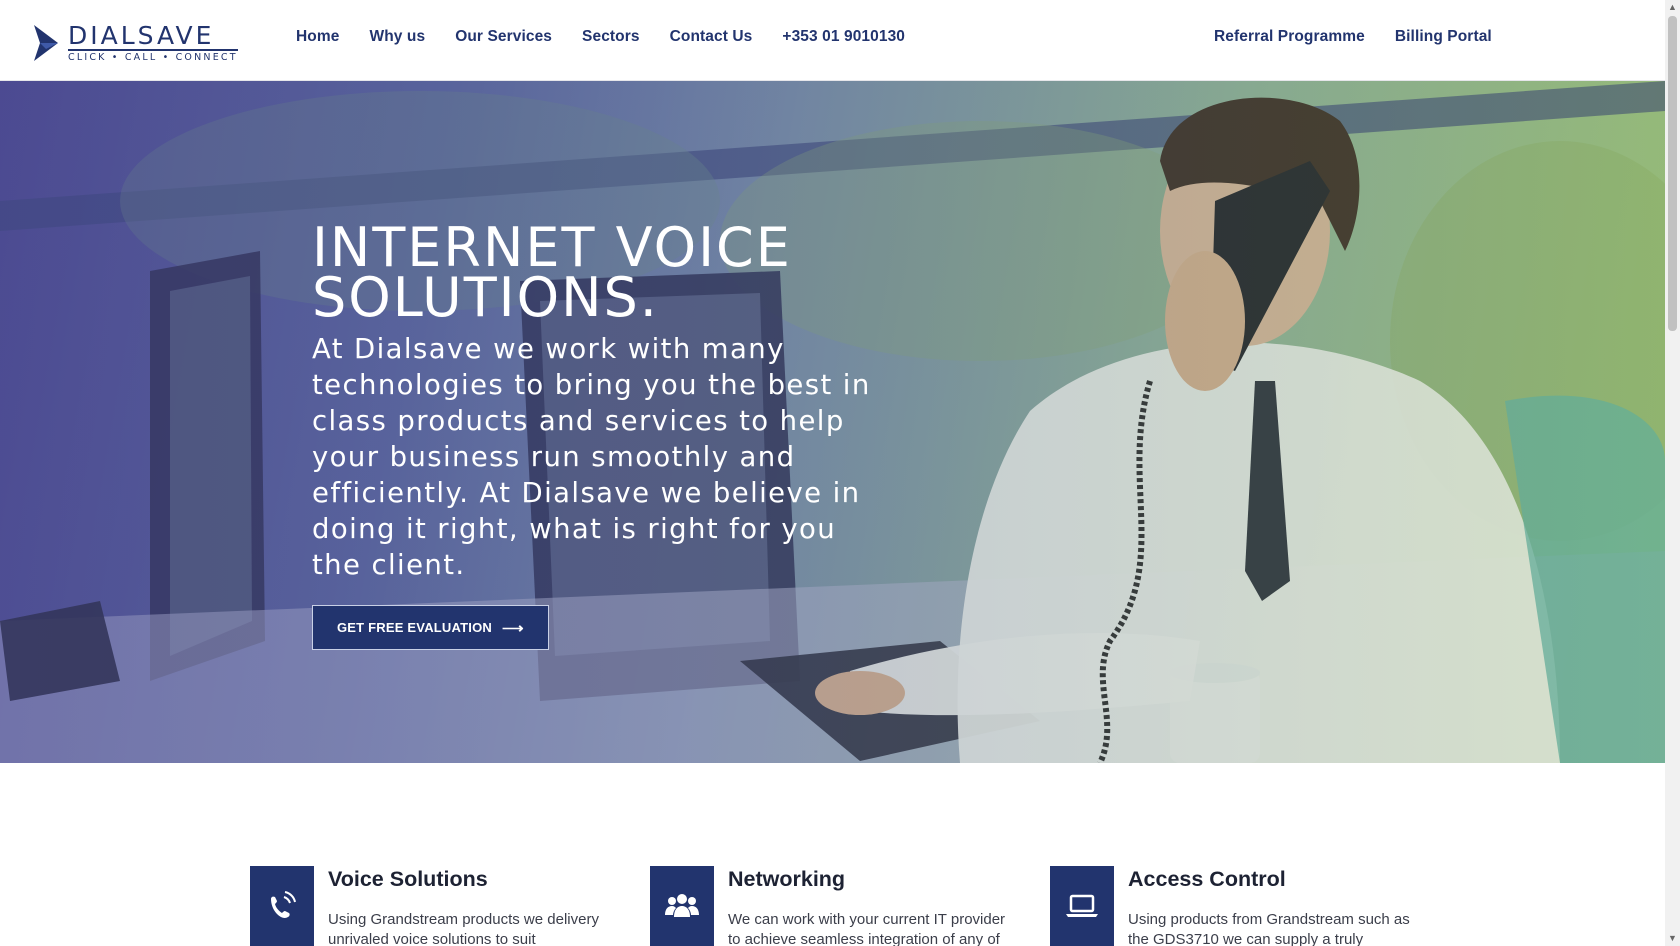  I want to click on nav-why-us: Why us, so click(397, 37).